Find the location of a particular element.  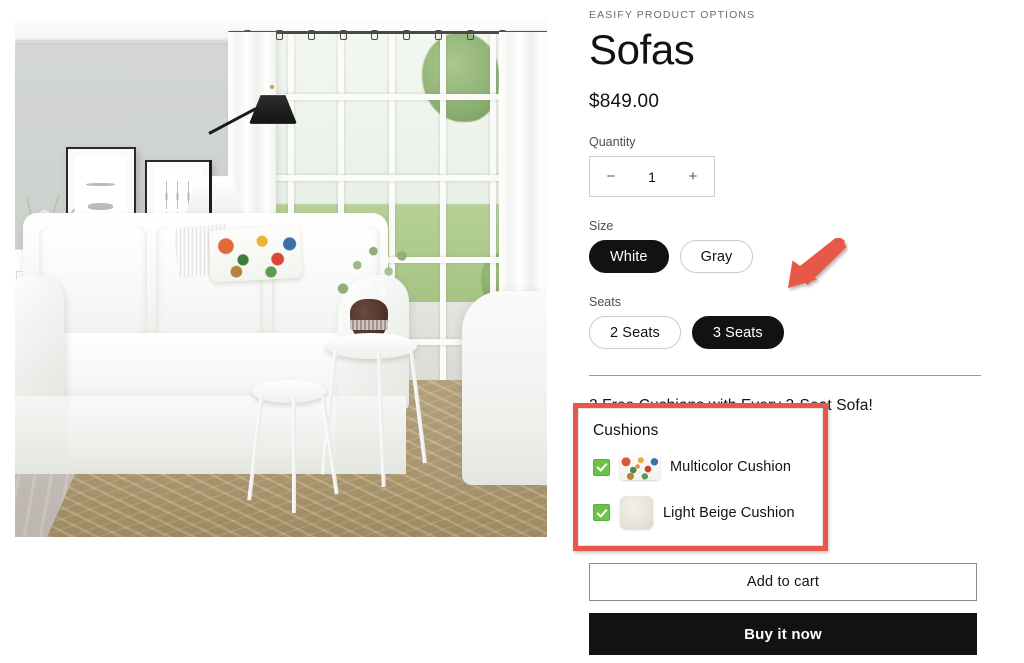

purchase-actions: Add to cart Buy it now is located at coordinates (783, 609).